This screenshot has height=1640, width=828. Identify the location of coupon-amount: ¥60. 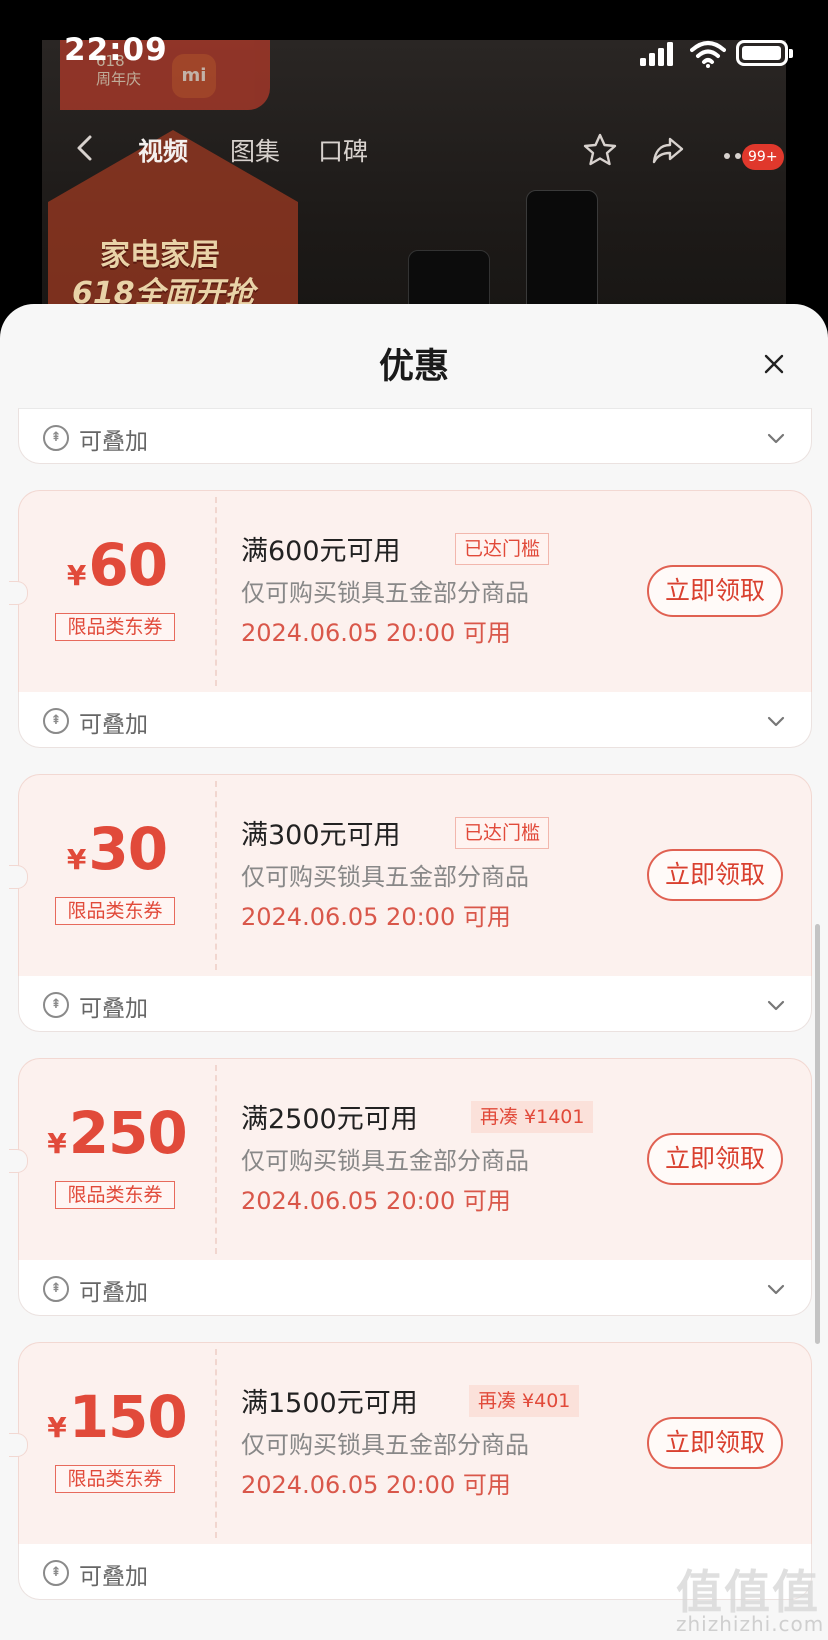
(117, 565).